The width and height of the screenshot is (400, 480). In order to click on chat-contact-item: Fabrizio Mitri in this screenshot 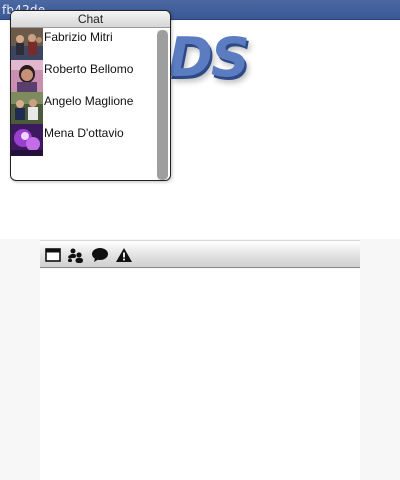, I will do `click(84, 44)`.